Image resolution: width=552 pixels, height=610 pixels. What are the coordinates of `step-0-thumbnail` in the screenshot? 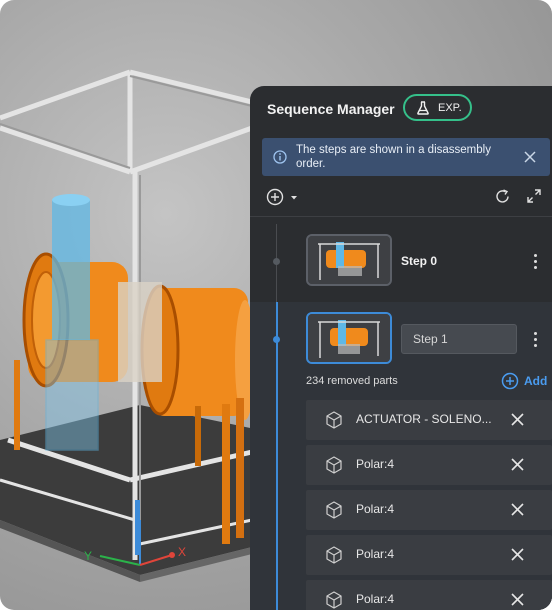 It's located at (349, 260).